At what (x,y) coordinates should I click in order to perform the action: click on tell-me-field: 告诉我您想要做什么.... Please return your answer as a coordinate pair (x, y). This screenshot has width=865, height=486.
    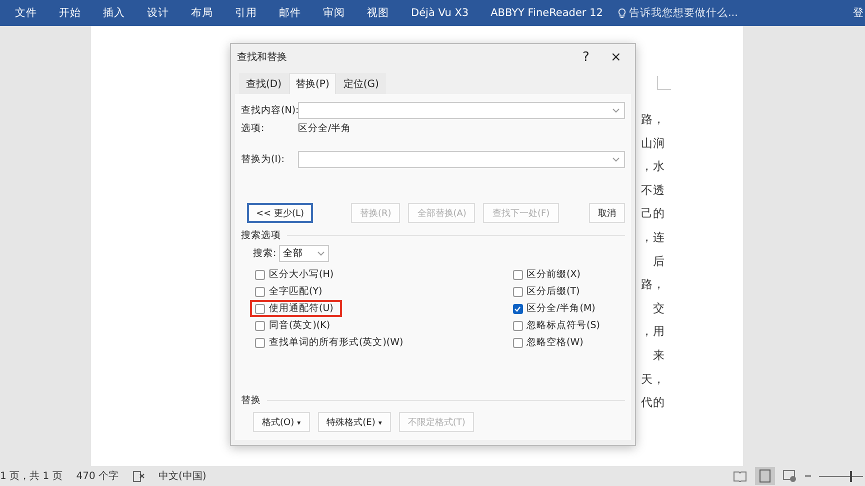
    Looking at the image, I should click on (683, 13).